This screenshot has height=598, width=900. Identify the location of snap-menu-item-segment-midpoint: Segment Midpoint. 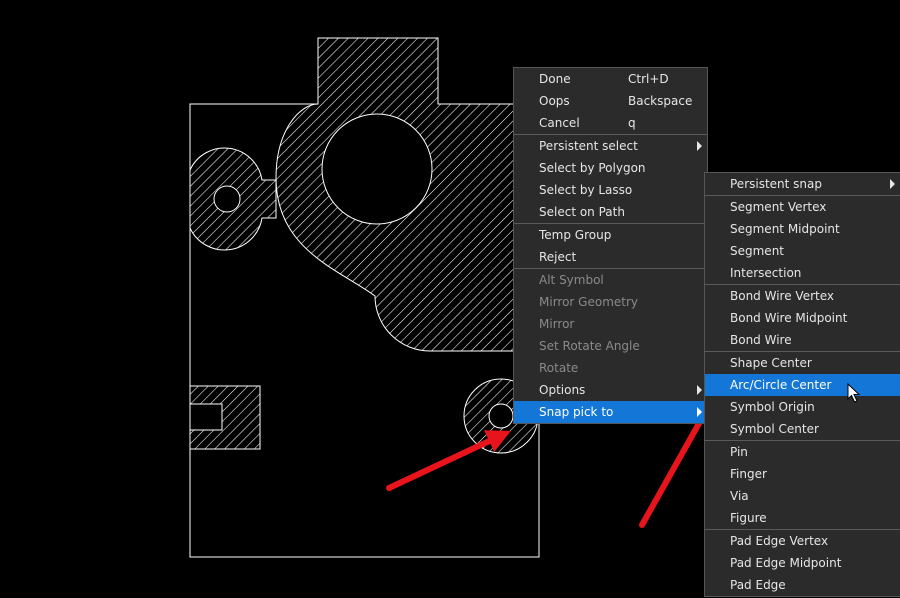
(802, 229).